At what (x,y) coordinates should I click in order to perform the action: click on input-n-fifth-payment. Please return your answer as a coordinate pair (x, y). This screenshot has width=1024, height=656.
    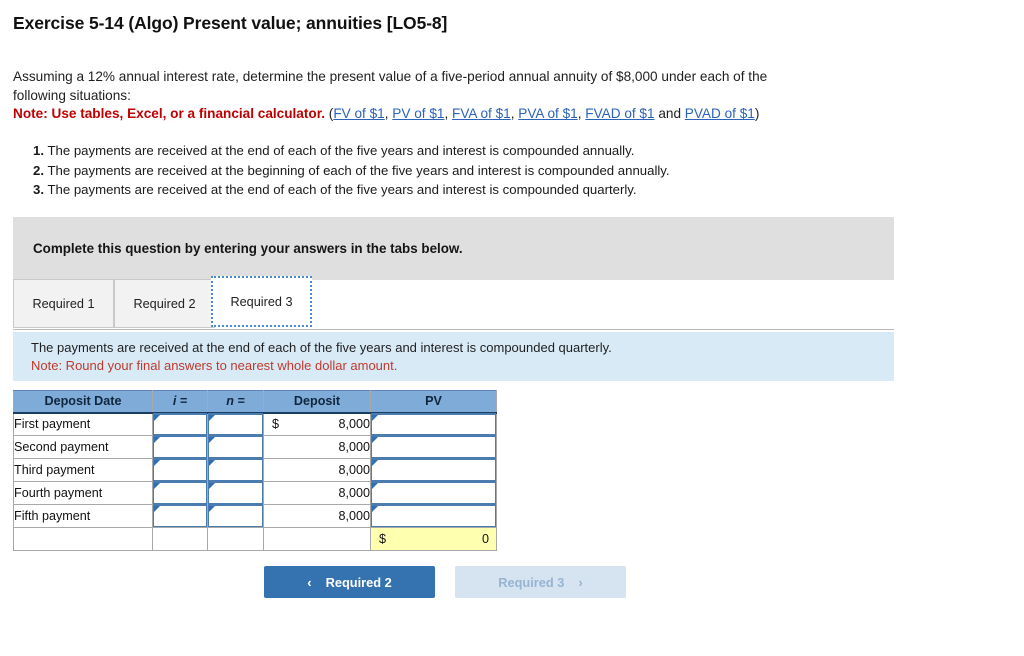
    Looking at the image, I should click on (235, 516).